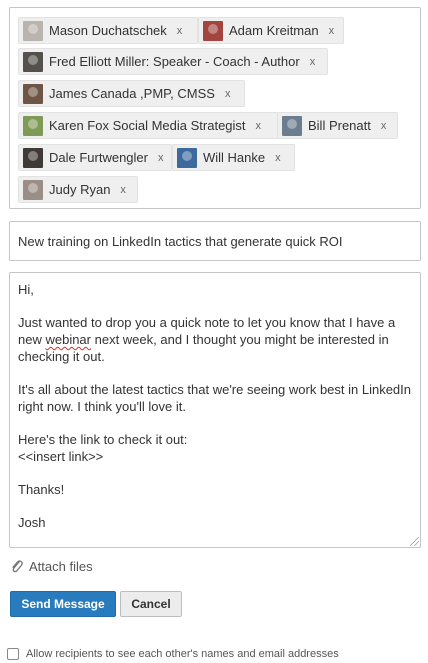 Image resolution: width=428 pixels, height=663 pixels. What do you see at coordinates (68, 339) in the screenshot?
I see `spellcheck-flagged-word: webinar` at bounding box center [68, 339].